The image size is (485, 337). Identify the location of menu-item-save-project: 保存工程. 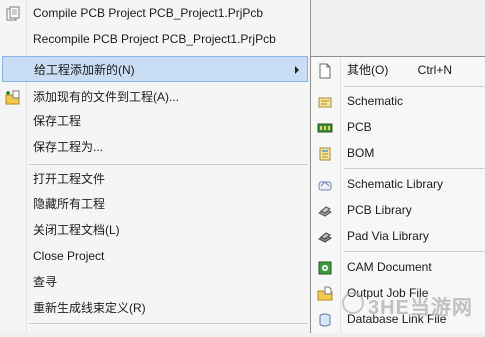
(155, 121).